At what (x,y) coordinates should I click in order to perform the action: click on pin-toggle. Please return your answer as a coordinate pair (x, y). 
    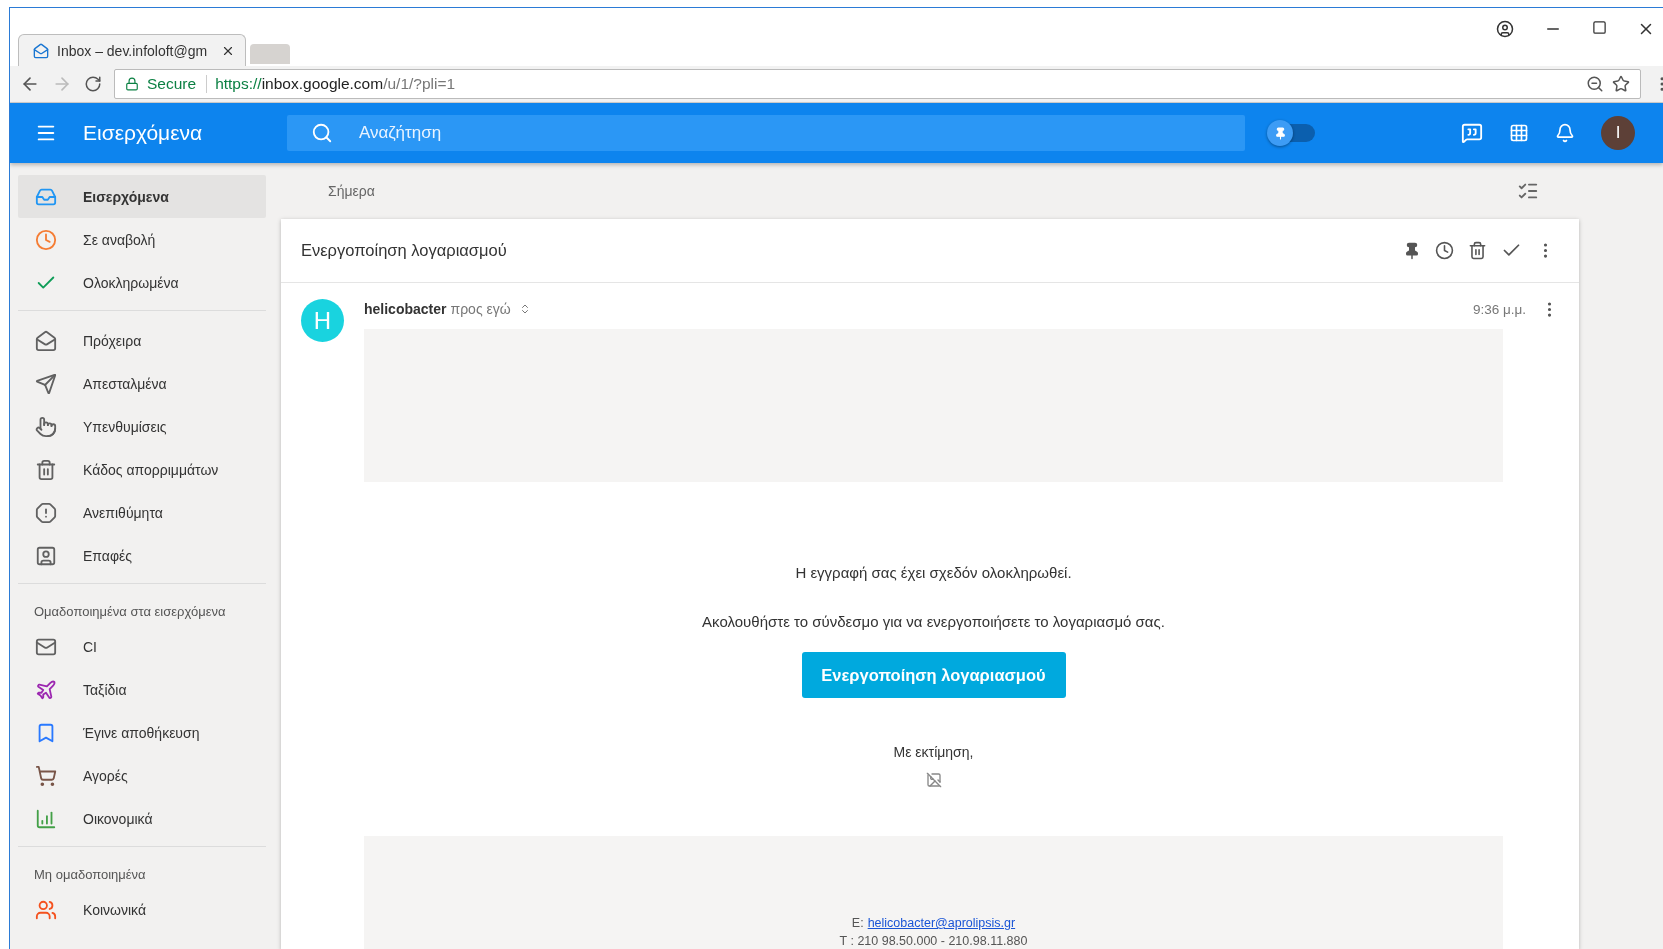
    Looking at the image, I should click on (1291, 133).